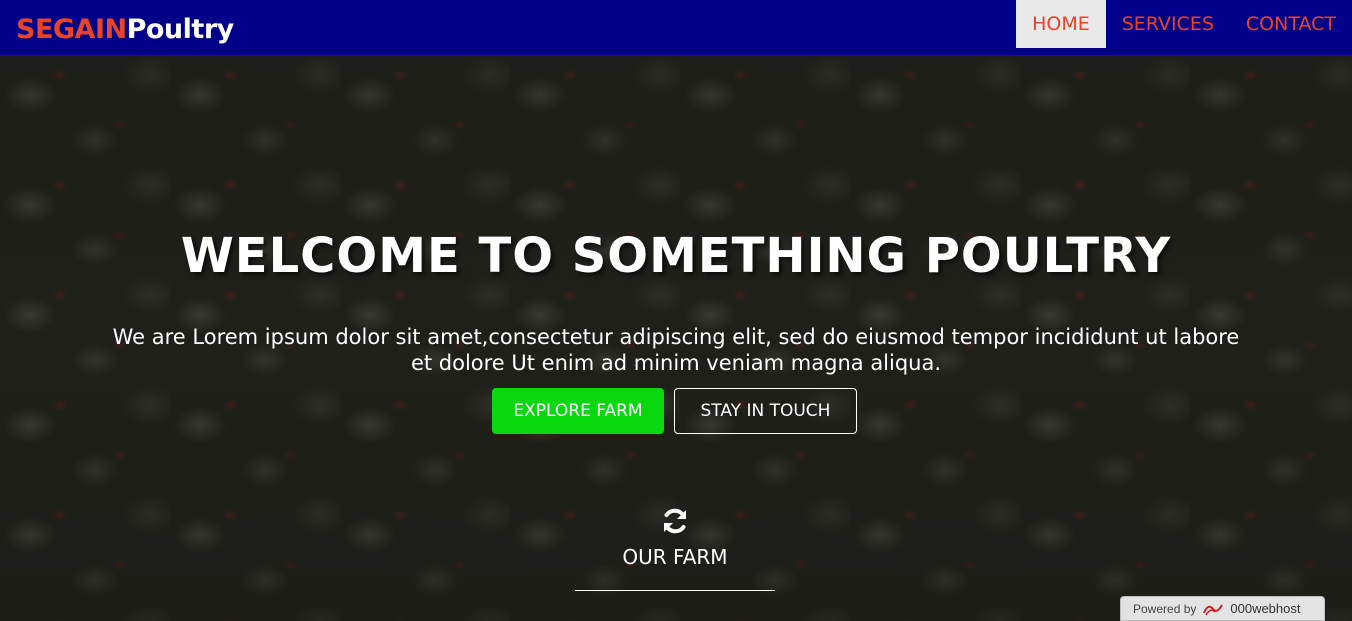 The image size is (1352, 621). I want to click on nav-home: HOME, so click(1061, 24).